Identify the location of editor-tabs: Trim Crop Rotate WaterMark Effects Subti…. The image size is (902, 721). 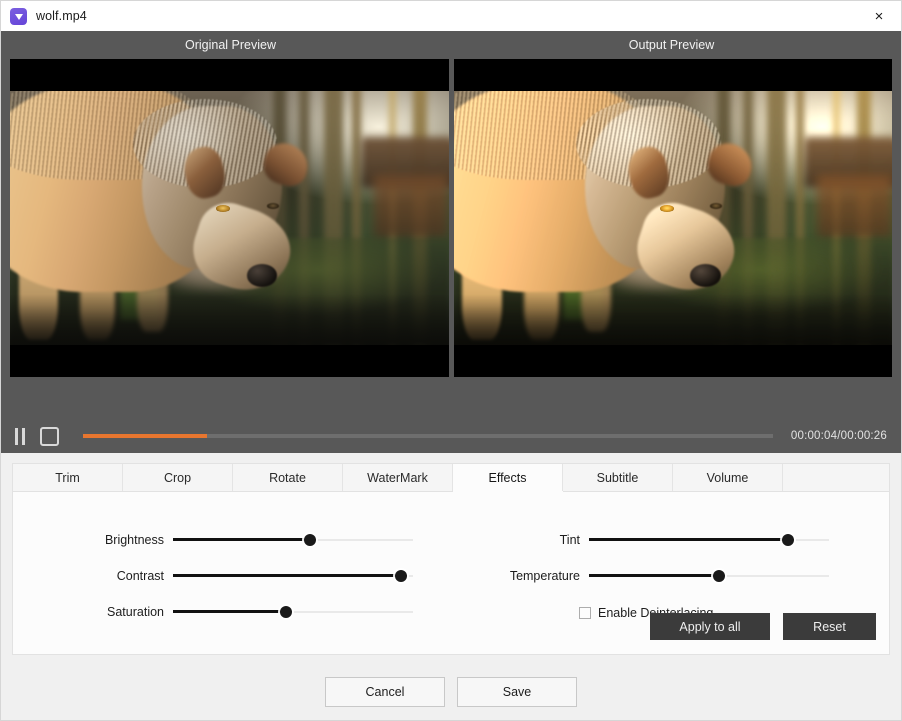
(451, 477).